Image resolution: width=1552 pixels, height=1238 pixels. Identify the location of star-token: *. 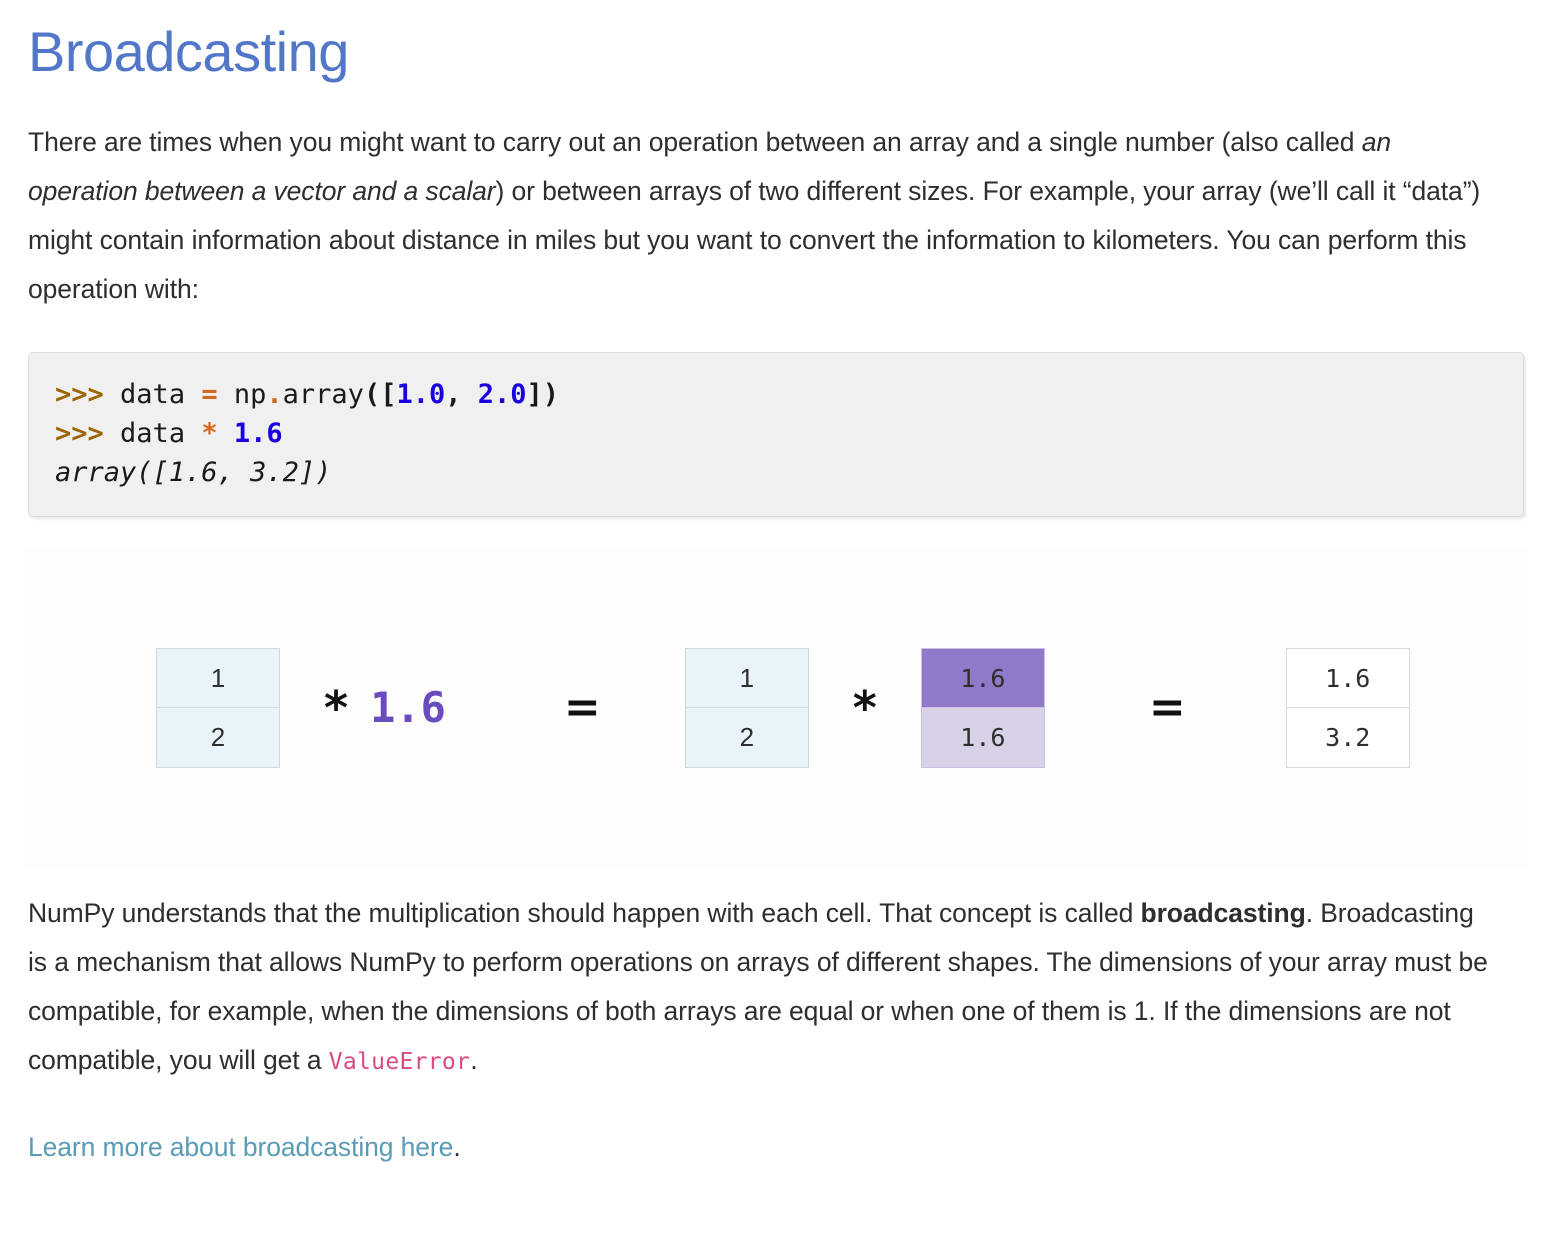
(209, 434).